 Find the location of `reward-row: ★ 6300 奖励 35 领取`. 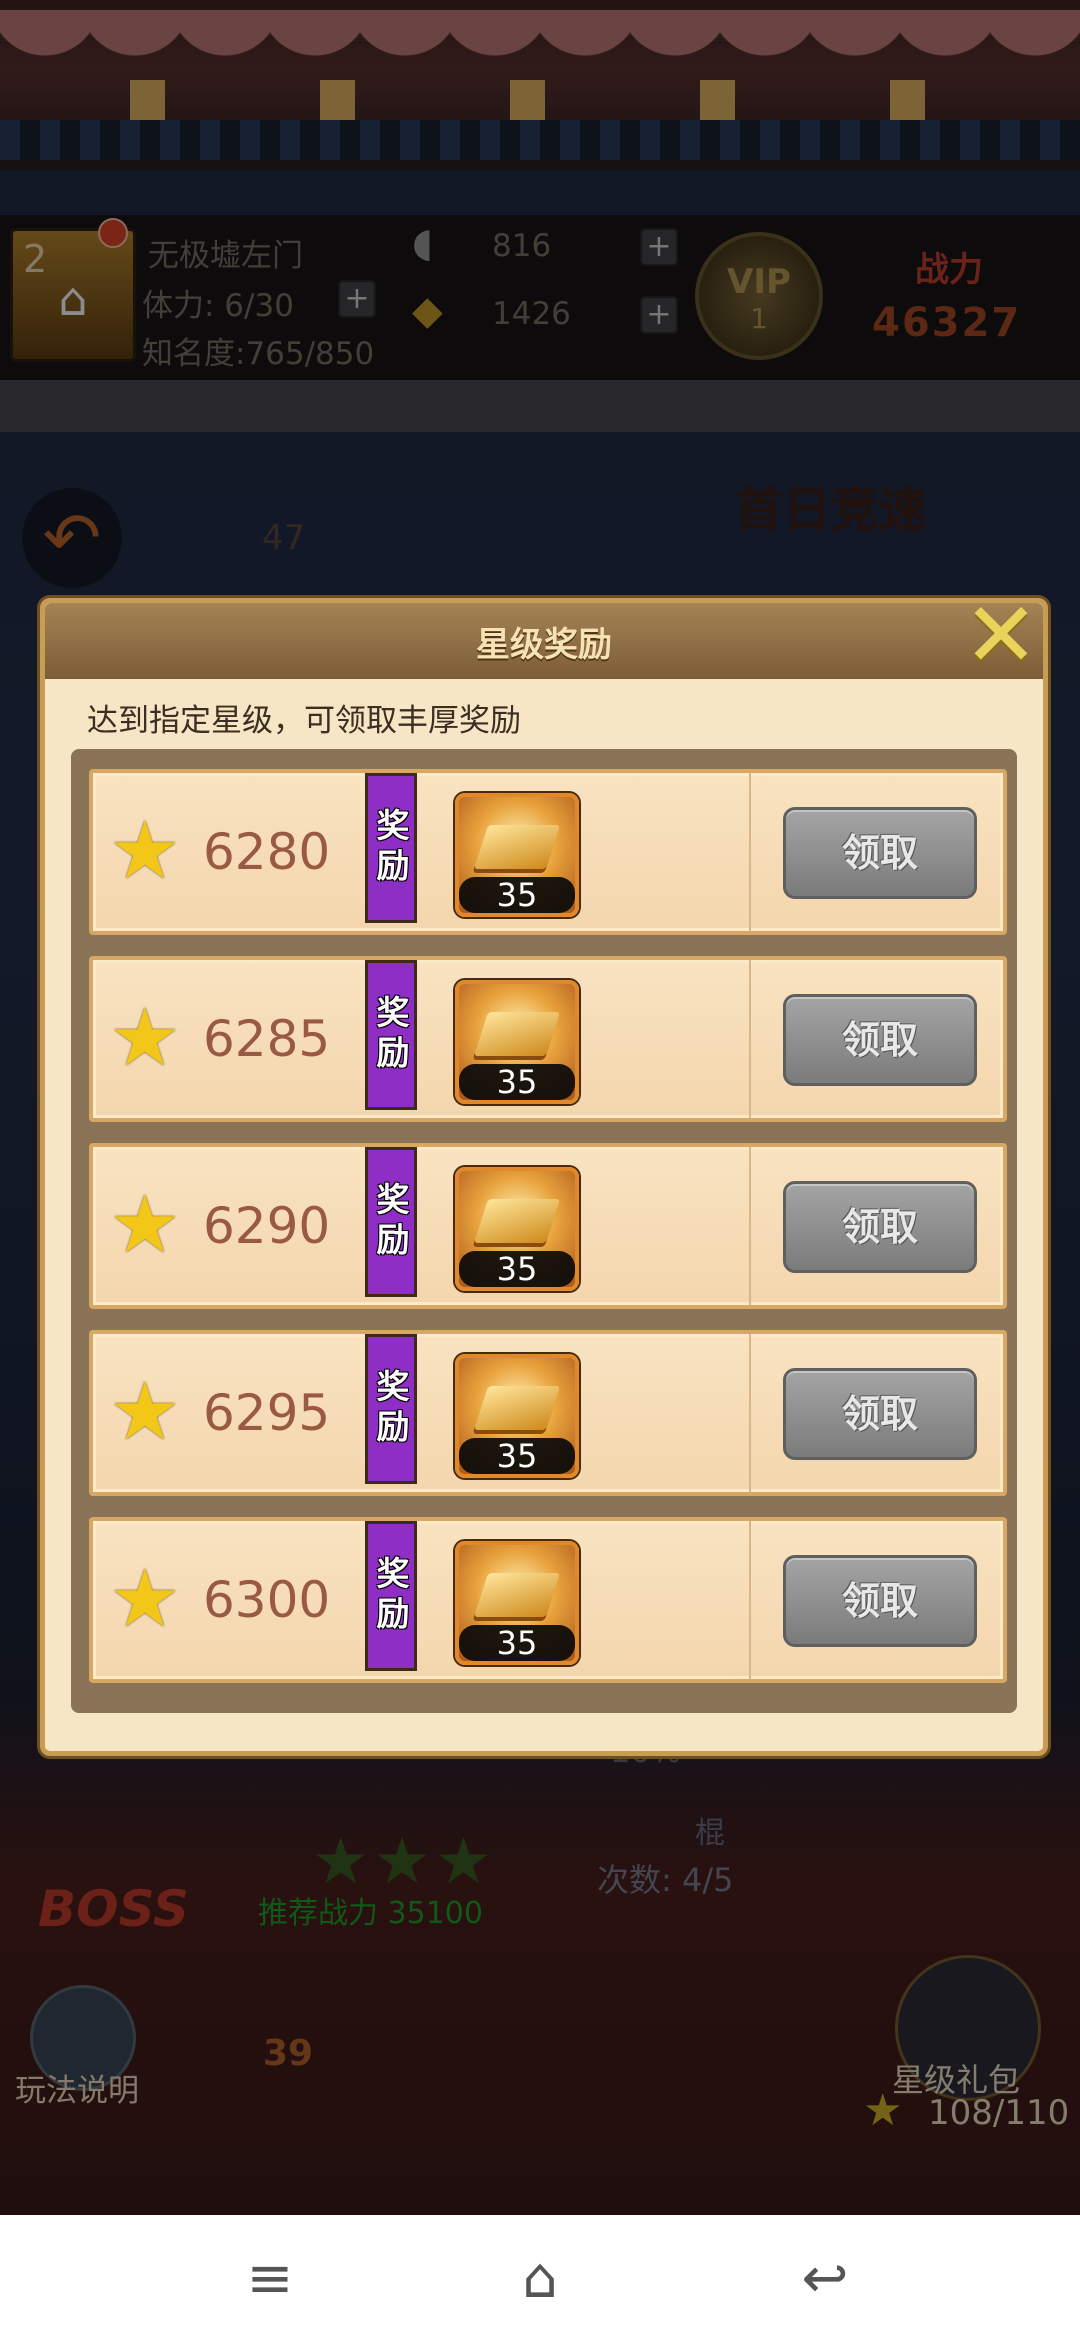

reward-row: ★ 6300 奖励 35 领取 is located at coordinates (548, 1600).